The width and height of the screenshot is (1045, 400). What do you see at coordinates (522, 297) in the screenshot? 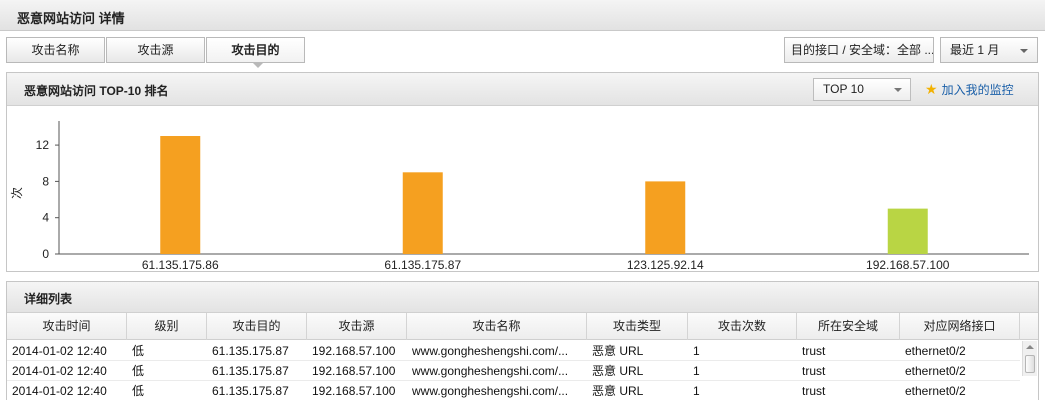
I see `detail-panel-header: 详细列表` at bounding box center [522, 297].